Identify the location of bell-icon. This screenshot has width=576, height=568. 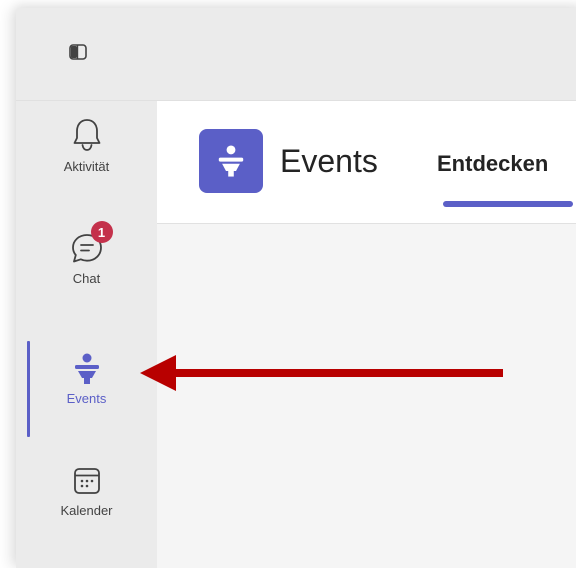
(87, 131).